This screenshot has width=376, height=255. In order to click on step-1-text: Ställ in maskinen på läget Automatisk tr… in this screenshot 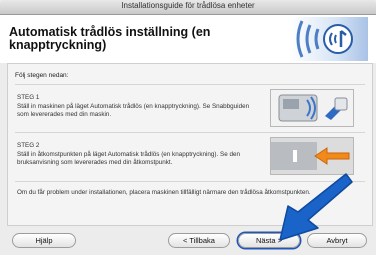, I will do `click(133, 110)`.